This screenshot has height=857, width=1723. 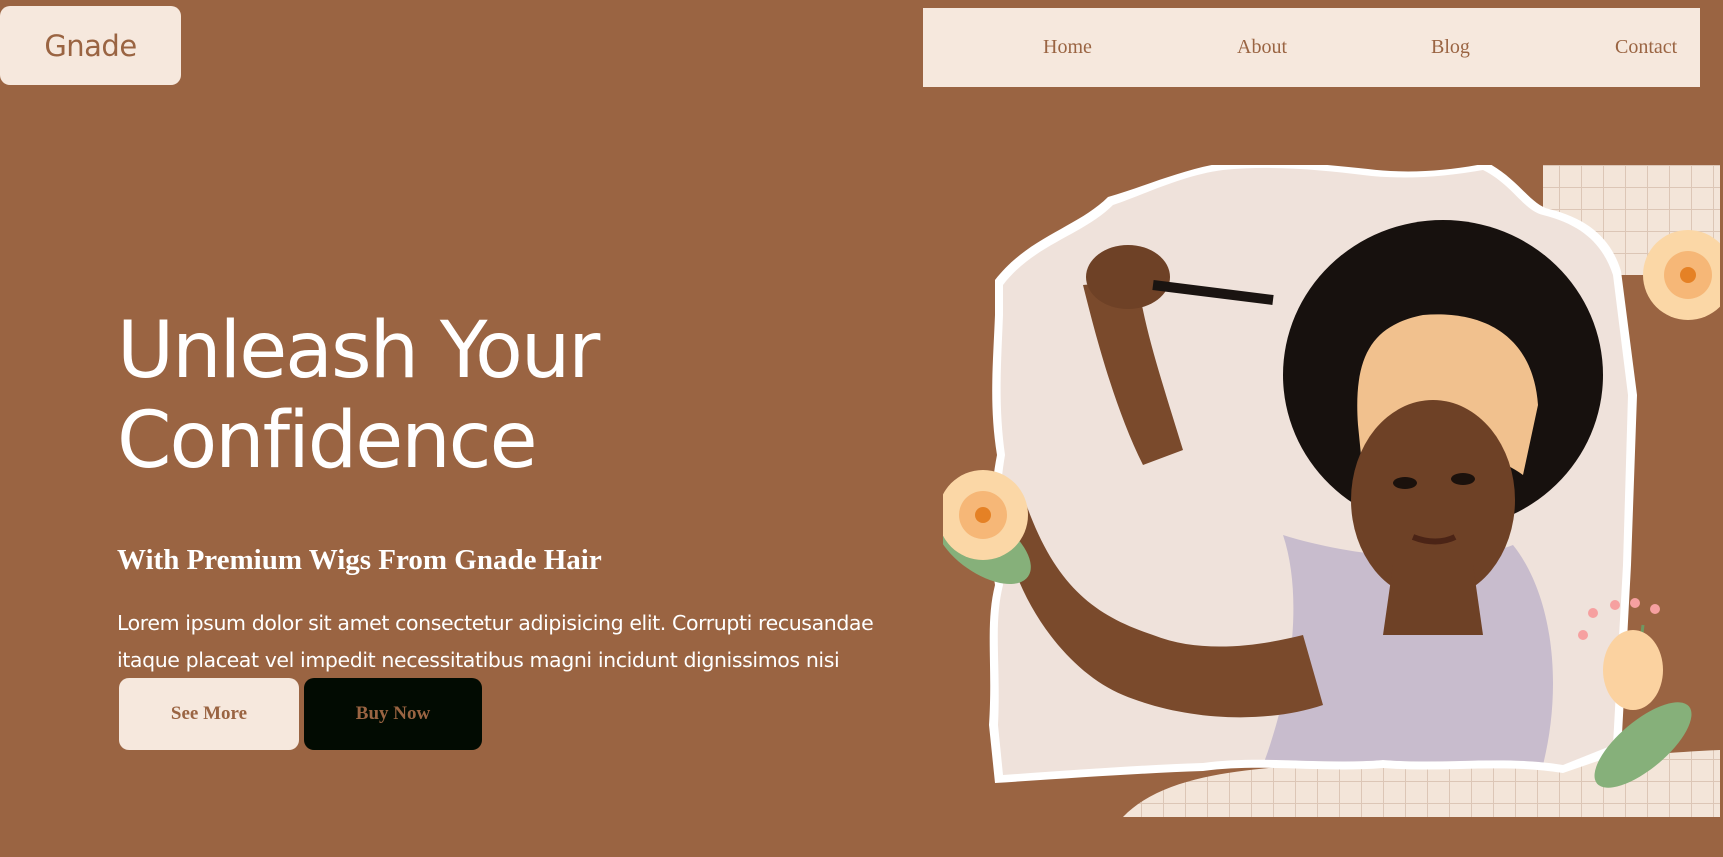 What do you see at coordinates (209, 714) in the screenshot?
I see `see-more-button: See More` at bounding box center [209, 714].